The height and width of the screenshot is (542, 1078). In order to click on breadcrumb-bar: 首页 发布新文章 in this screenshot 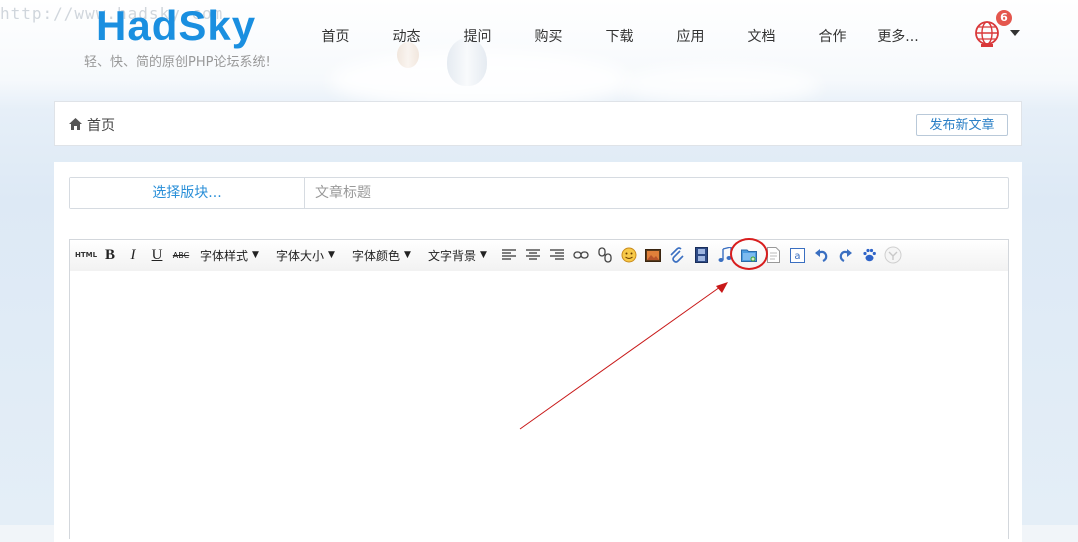, I will do `click(538, 123)`.